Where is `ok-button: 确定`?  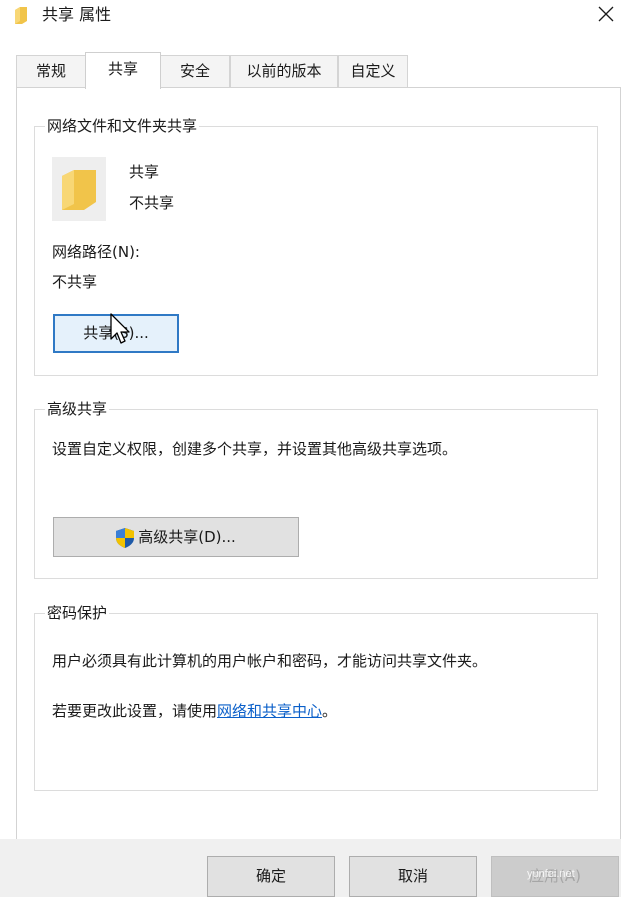 ok-button: 确定 is located at coordinates (271, 876).